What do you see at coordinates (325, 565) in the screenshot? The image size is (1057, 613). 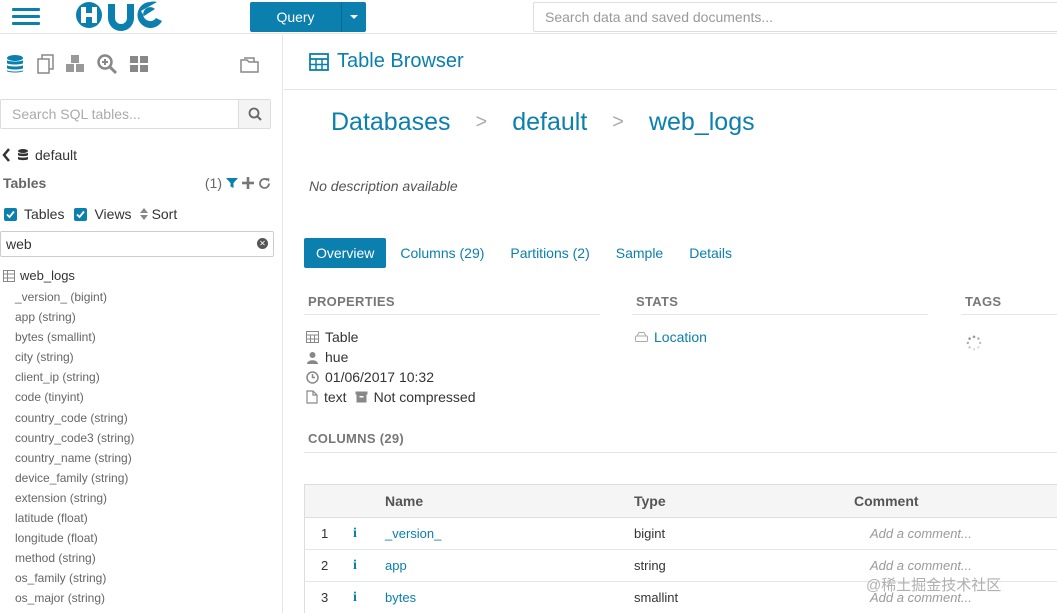 I see `row-number: 2` at bounding box center [325, 565].